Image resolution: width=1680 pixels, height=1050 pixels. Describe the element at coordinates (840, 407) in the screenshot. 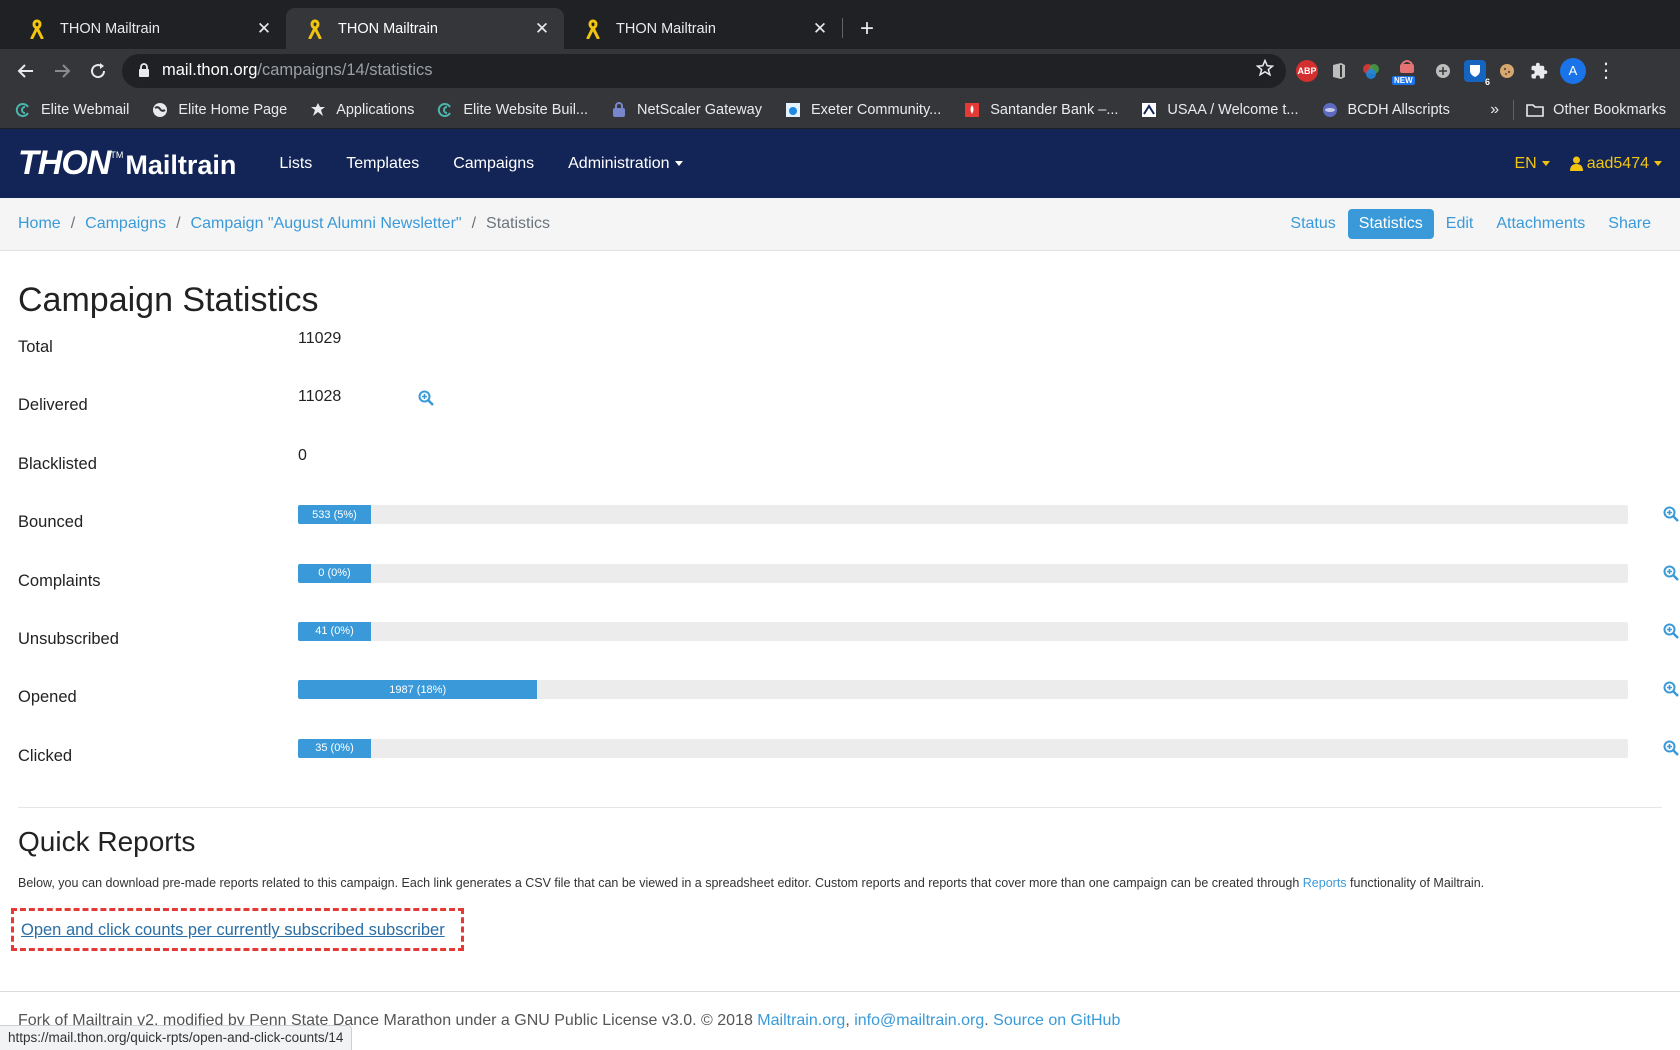

I see `stat-row-delivered: Delivered 11028` at that location.